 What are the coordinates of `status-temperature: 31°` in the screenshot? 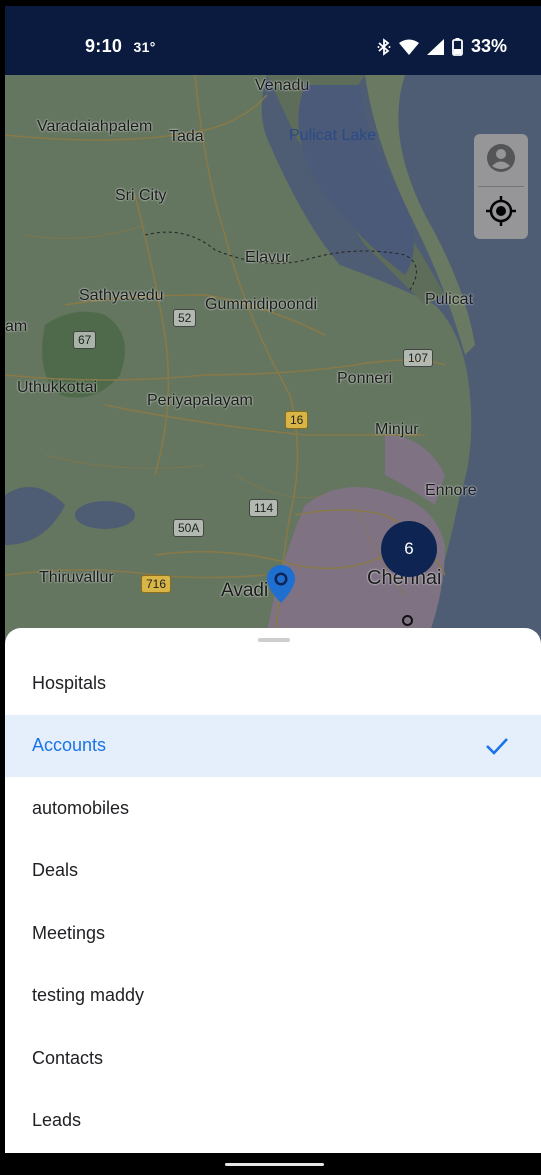 It's located at (144, 47).